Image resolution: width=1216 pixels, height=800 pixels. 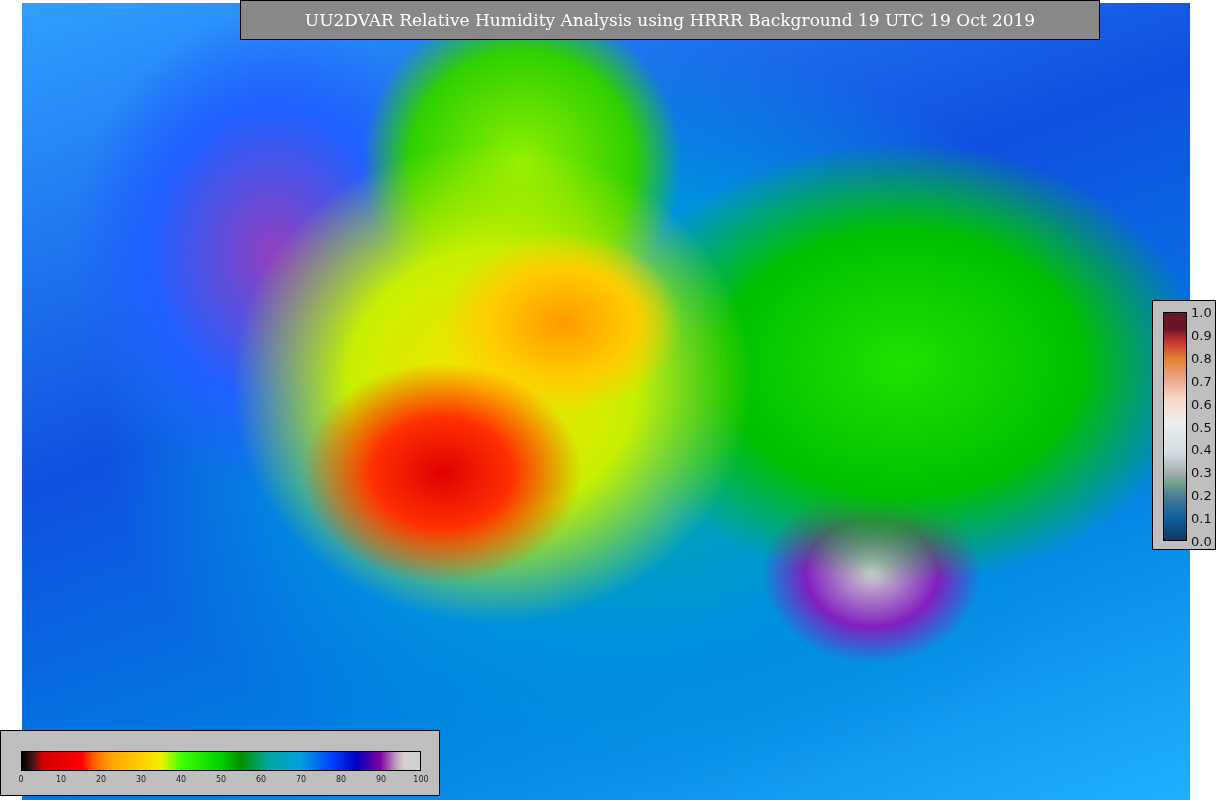 I want to click on tick-label: 0.1, so click(x=1201, y=518).